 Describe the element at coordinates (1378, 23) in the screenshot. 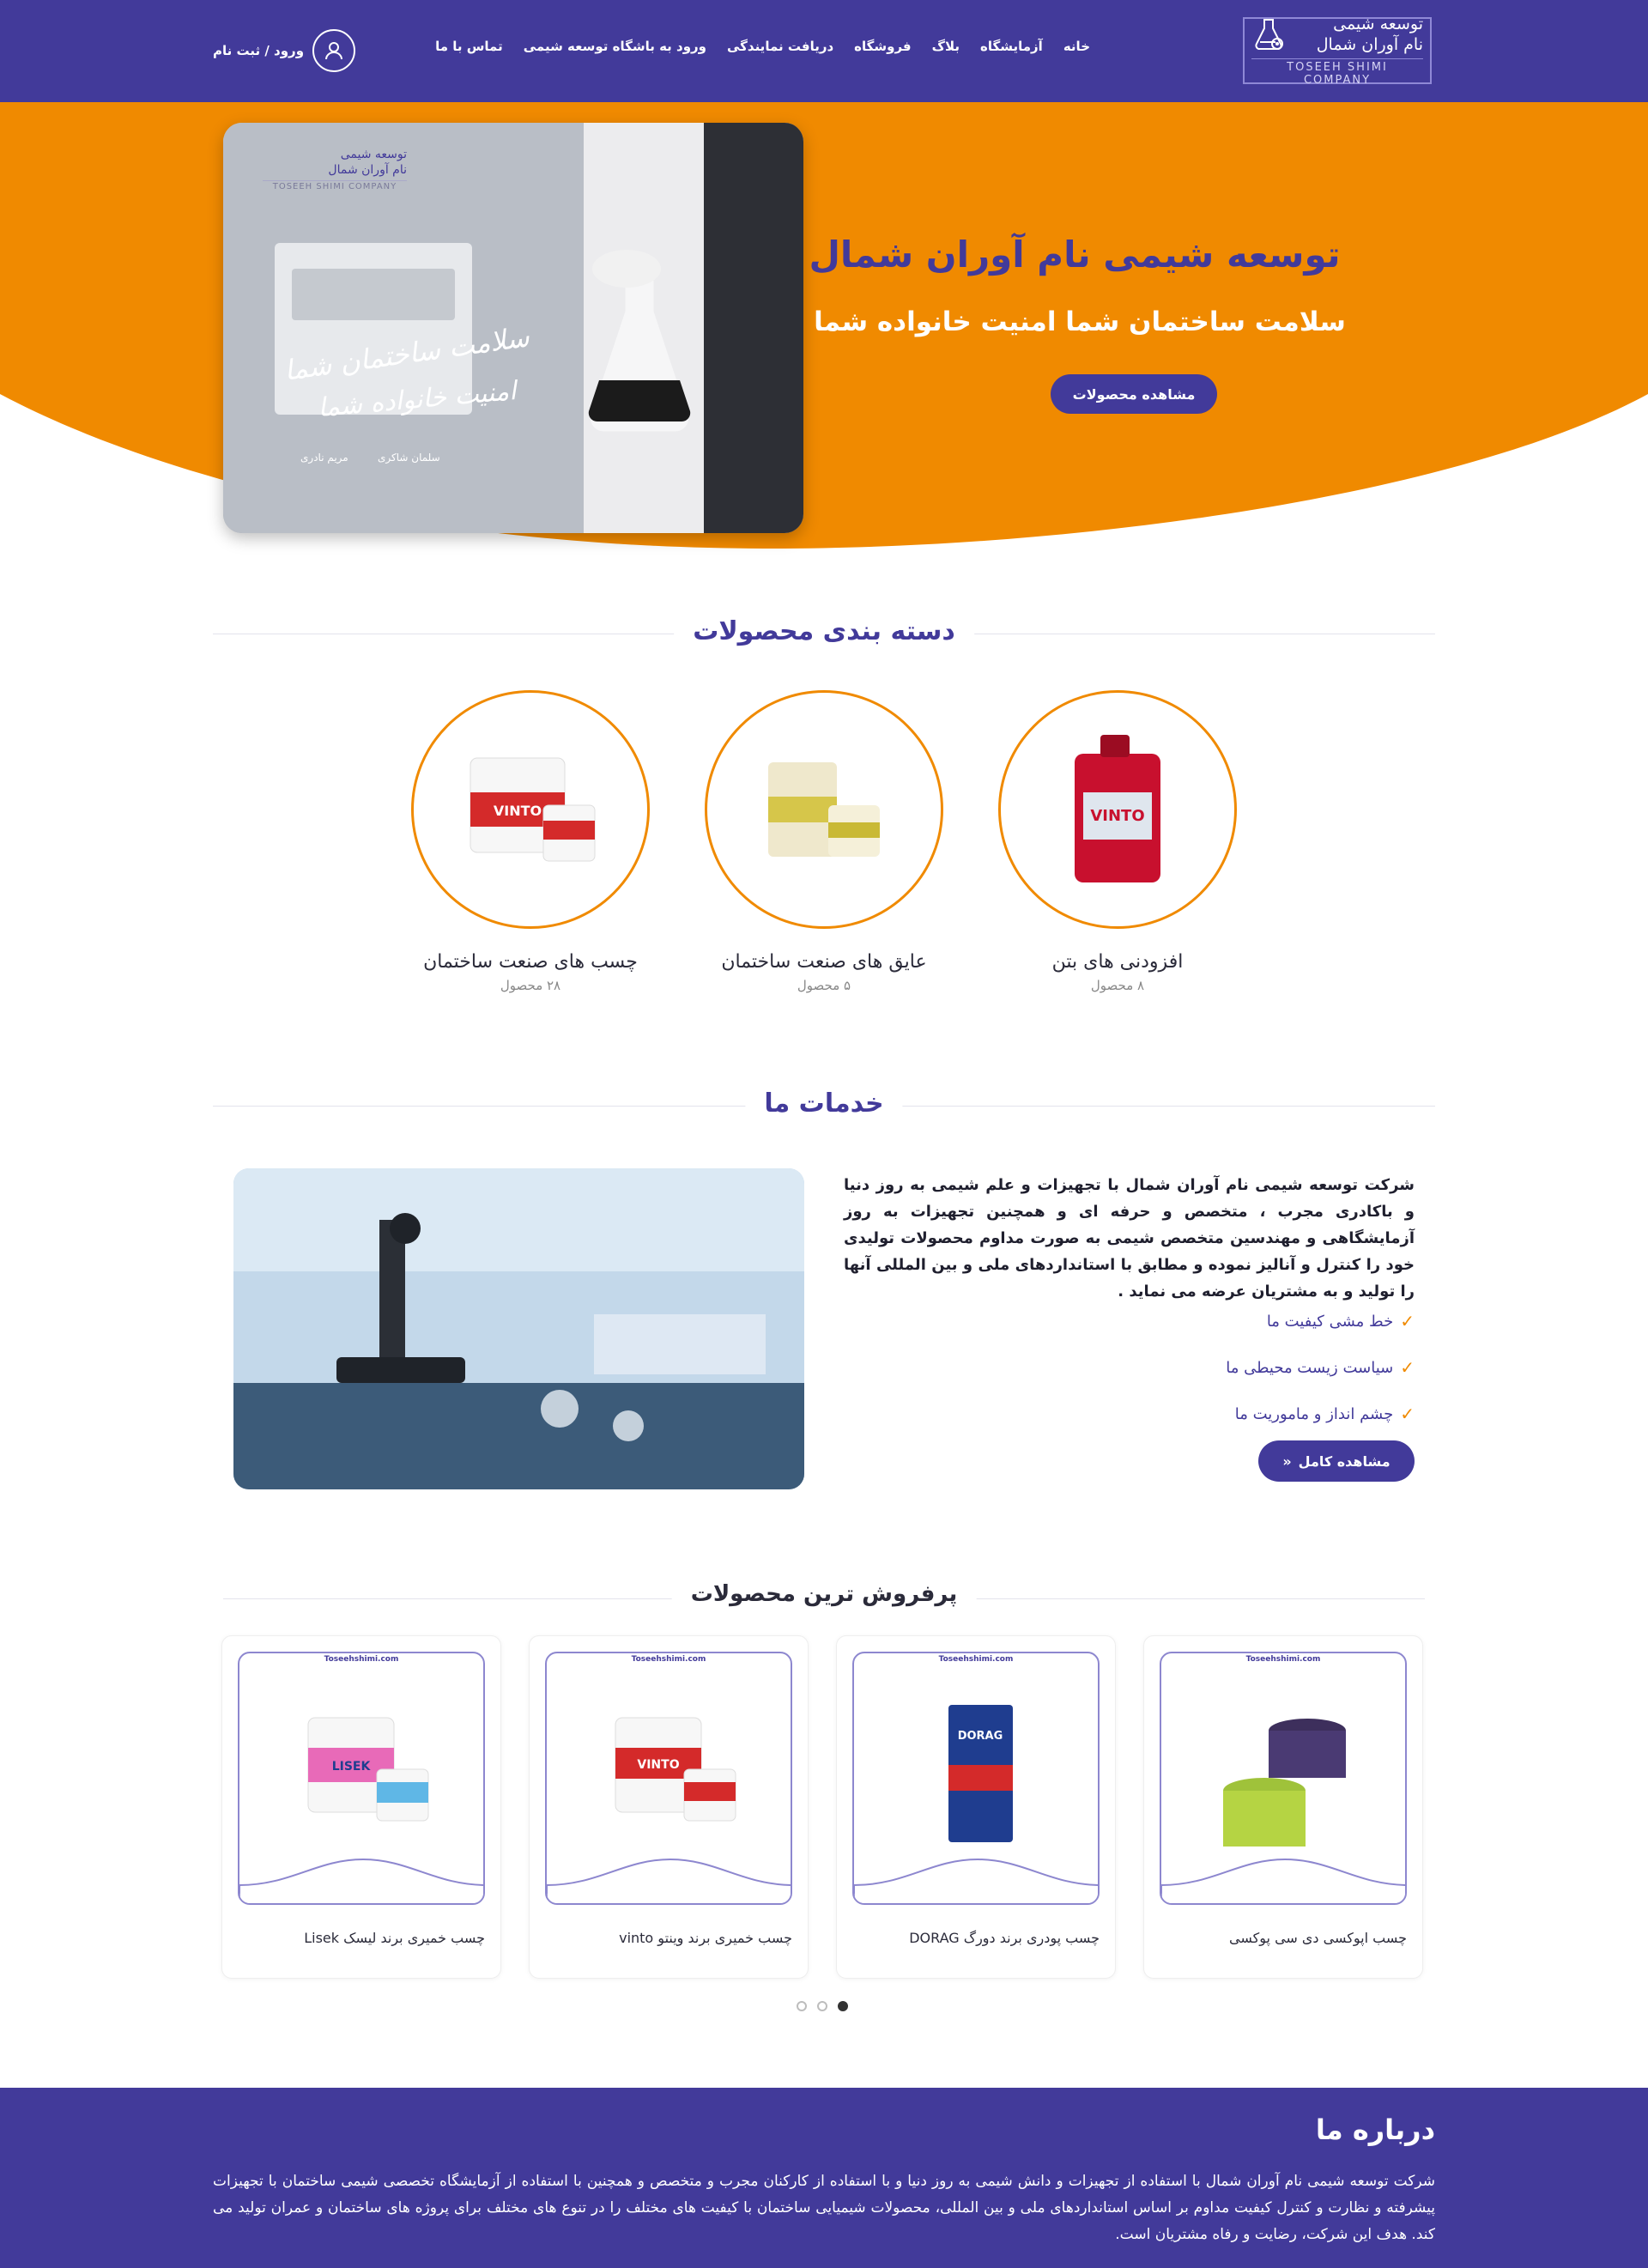

I see `logo-line1: توسعه شیمی` at that location.